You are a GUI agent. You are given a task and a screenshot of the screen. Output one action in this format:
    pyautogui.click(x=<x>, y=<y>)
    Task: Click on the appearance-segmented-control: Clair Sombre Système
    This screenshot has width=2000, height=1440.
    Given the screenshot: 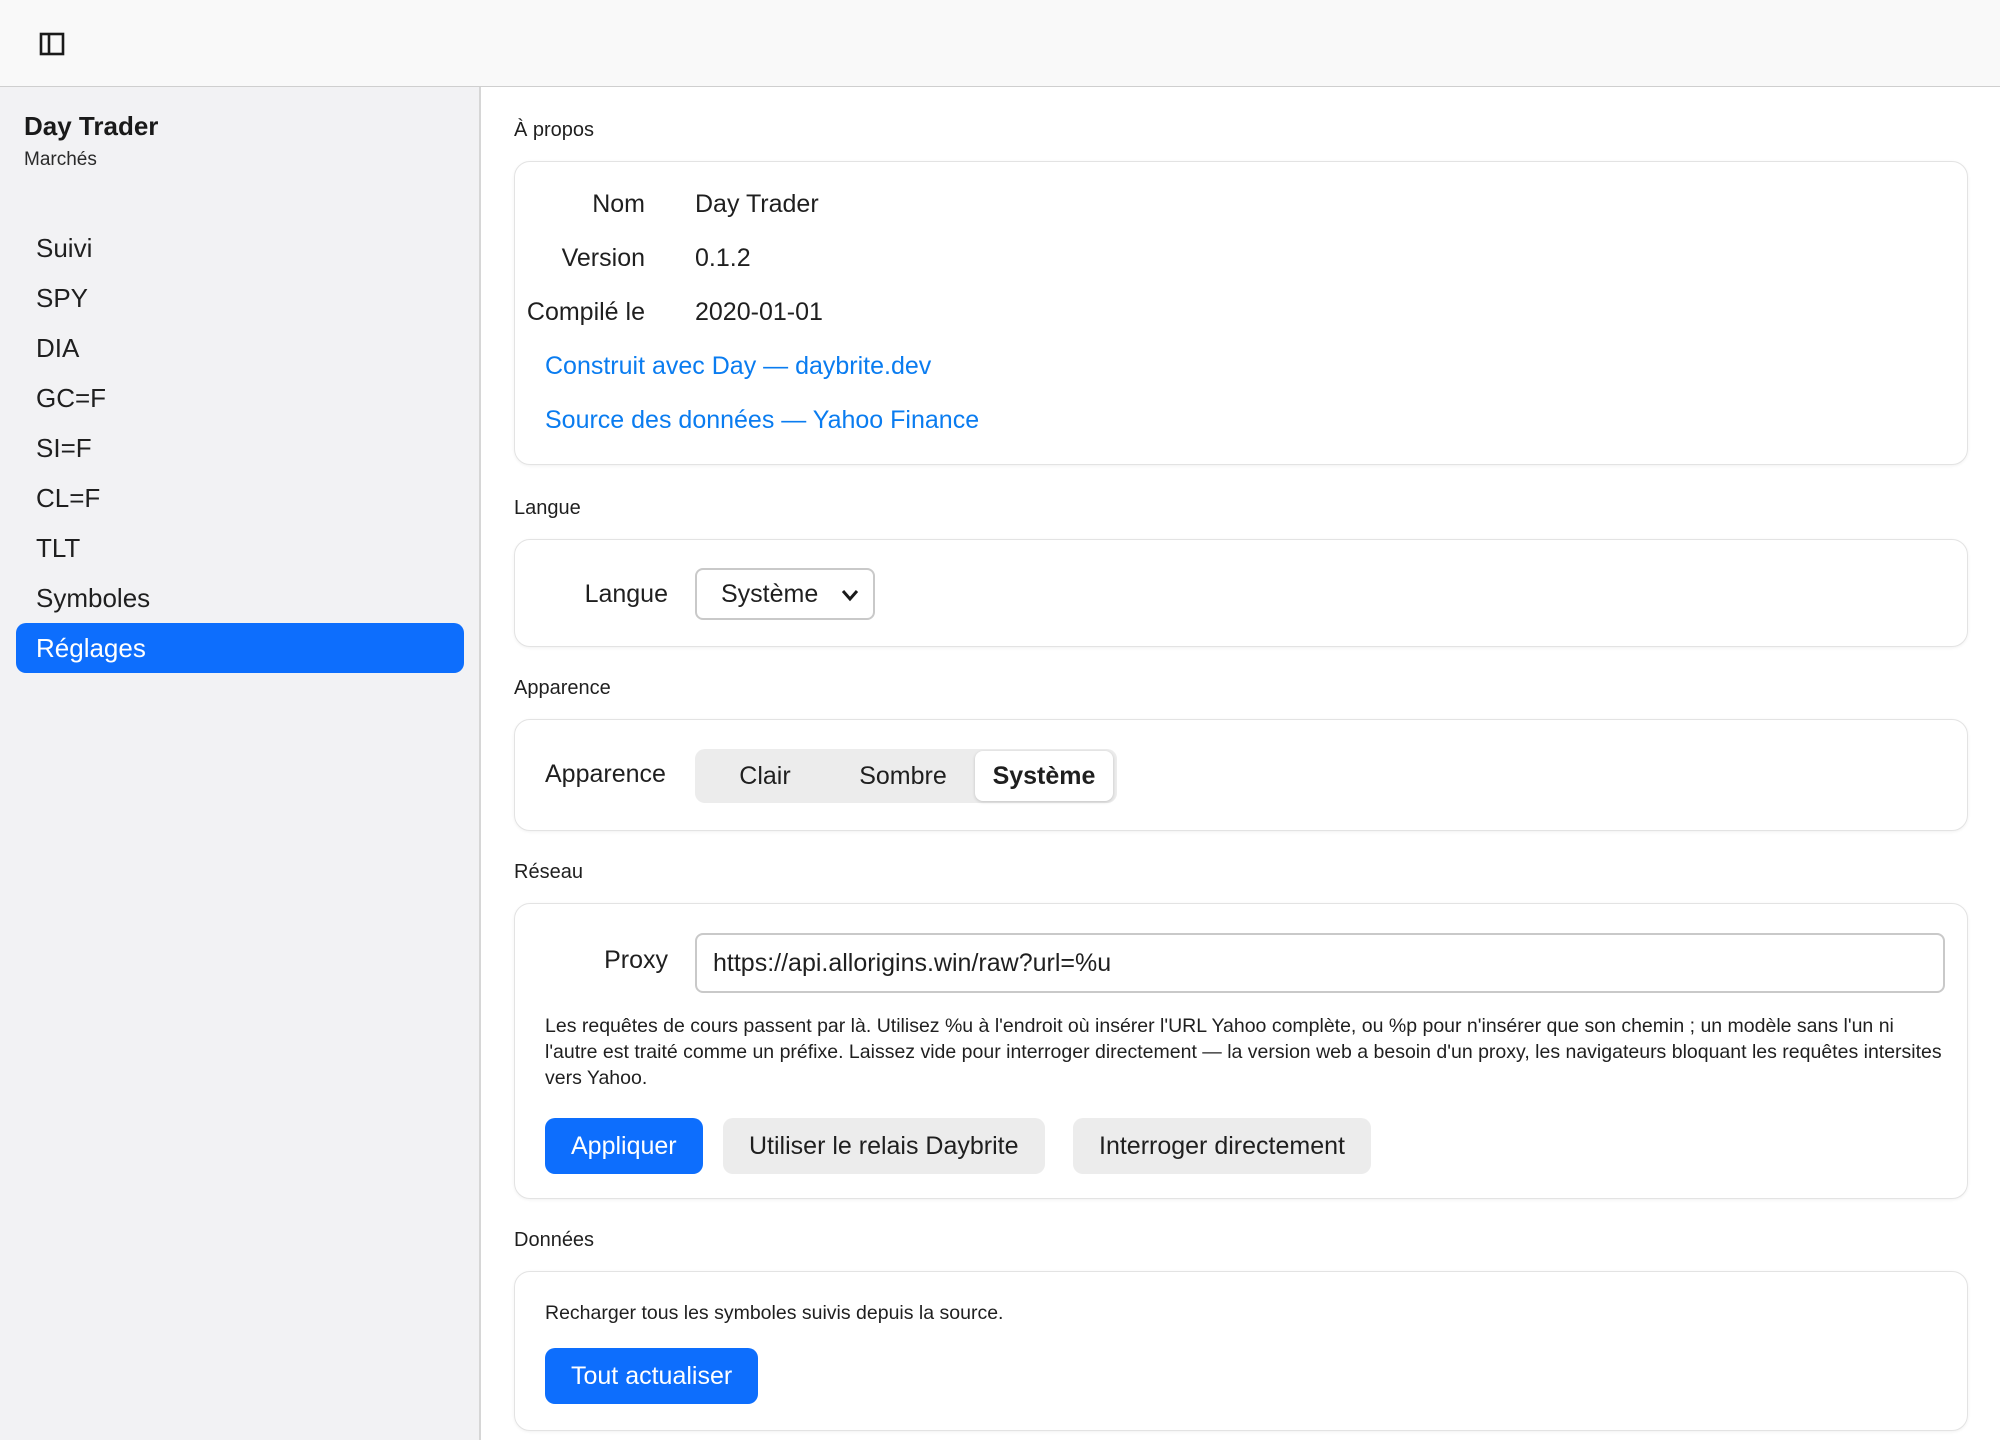 What is the action you would take?
    pyautogui.click(x=906, y=776)
    